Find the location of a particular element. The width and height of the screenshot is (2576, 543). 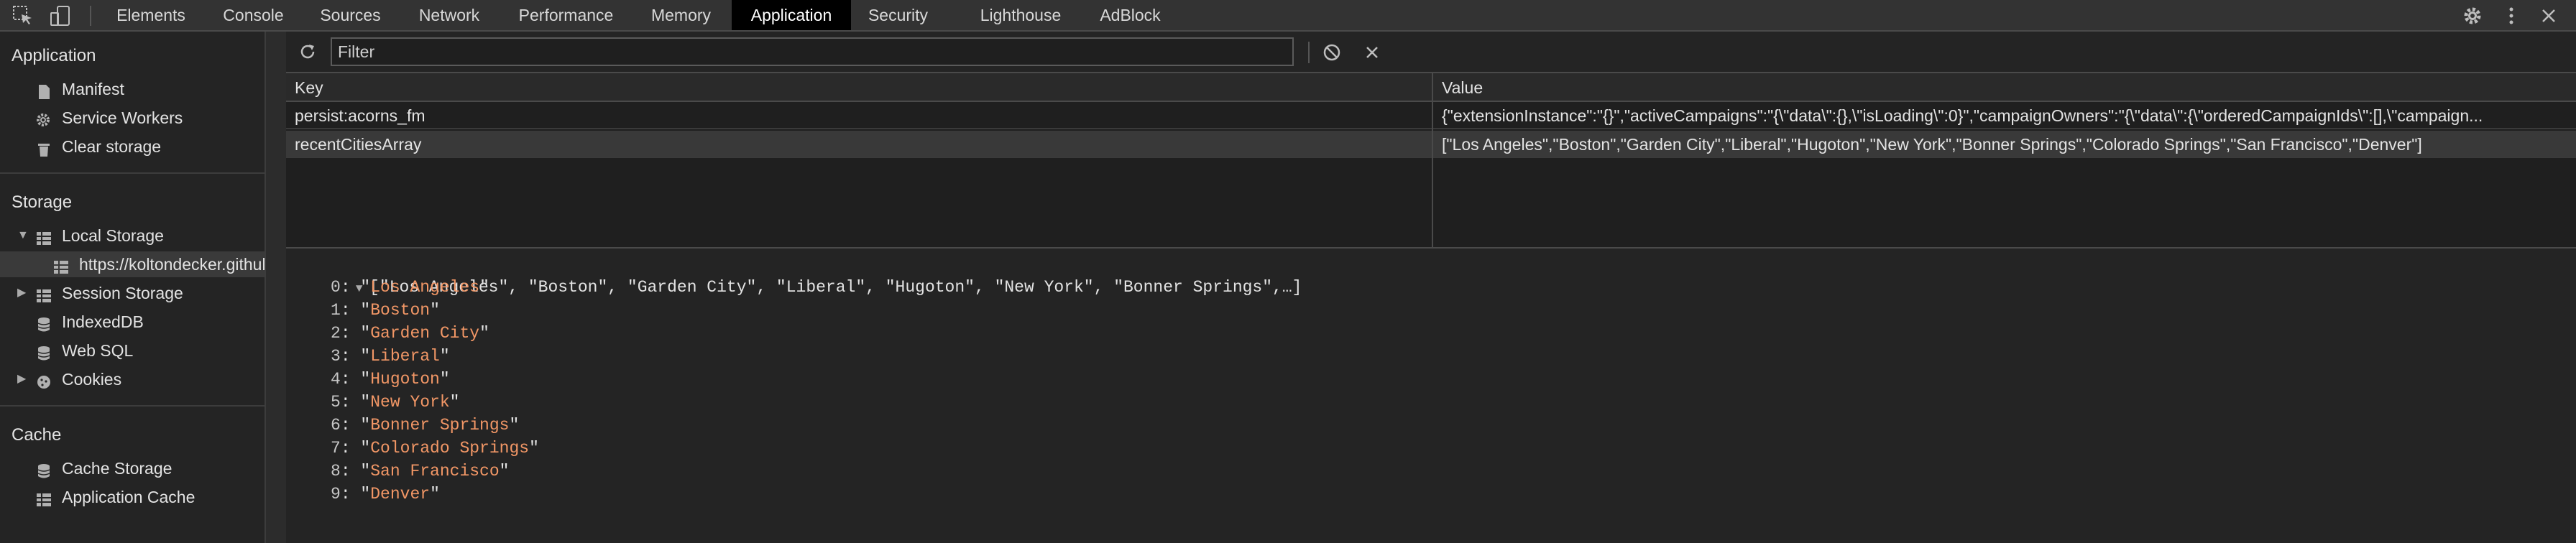

sidebar-item-service-workers: Service Workers is located at coordinates (132, 118).